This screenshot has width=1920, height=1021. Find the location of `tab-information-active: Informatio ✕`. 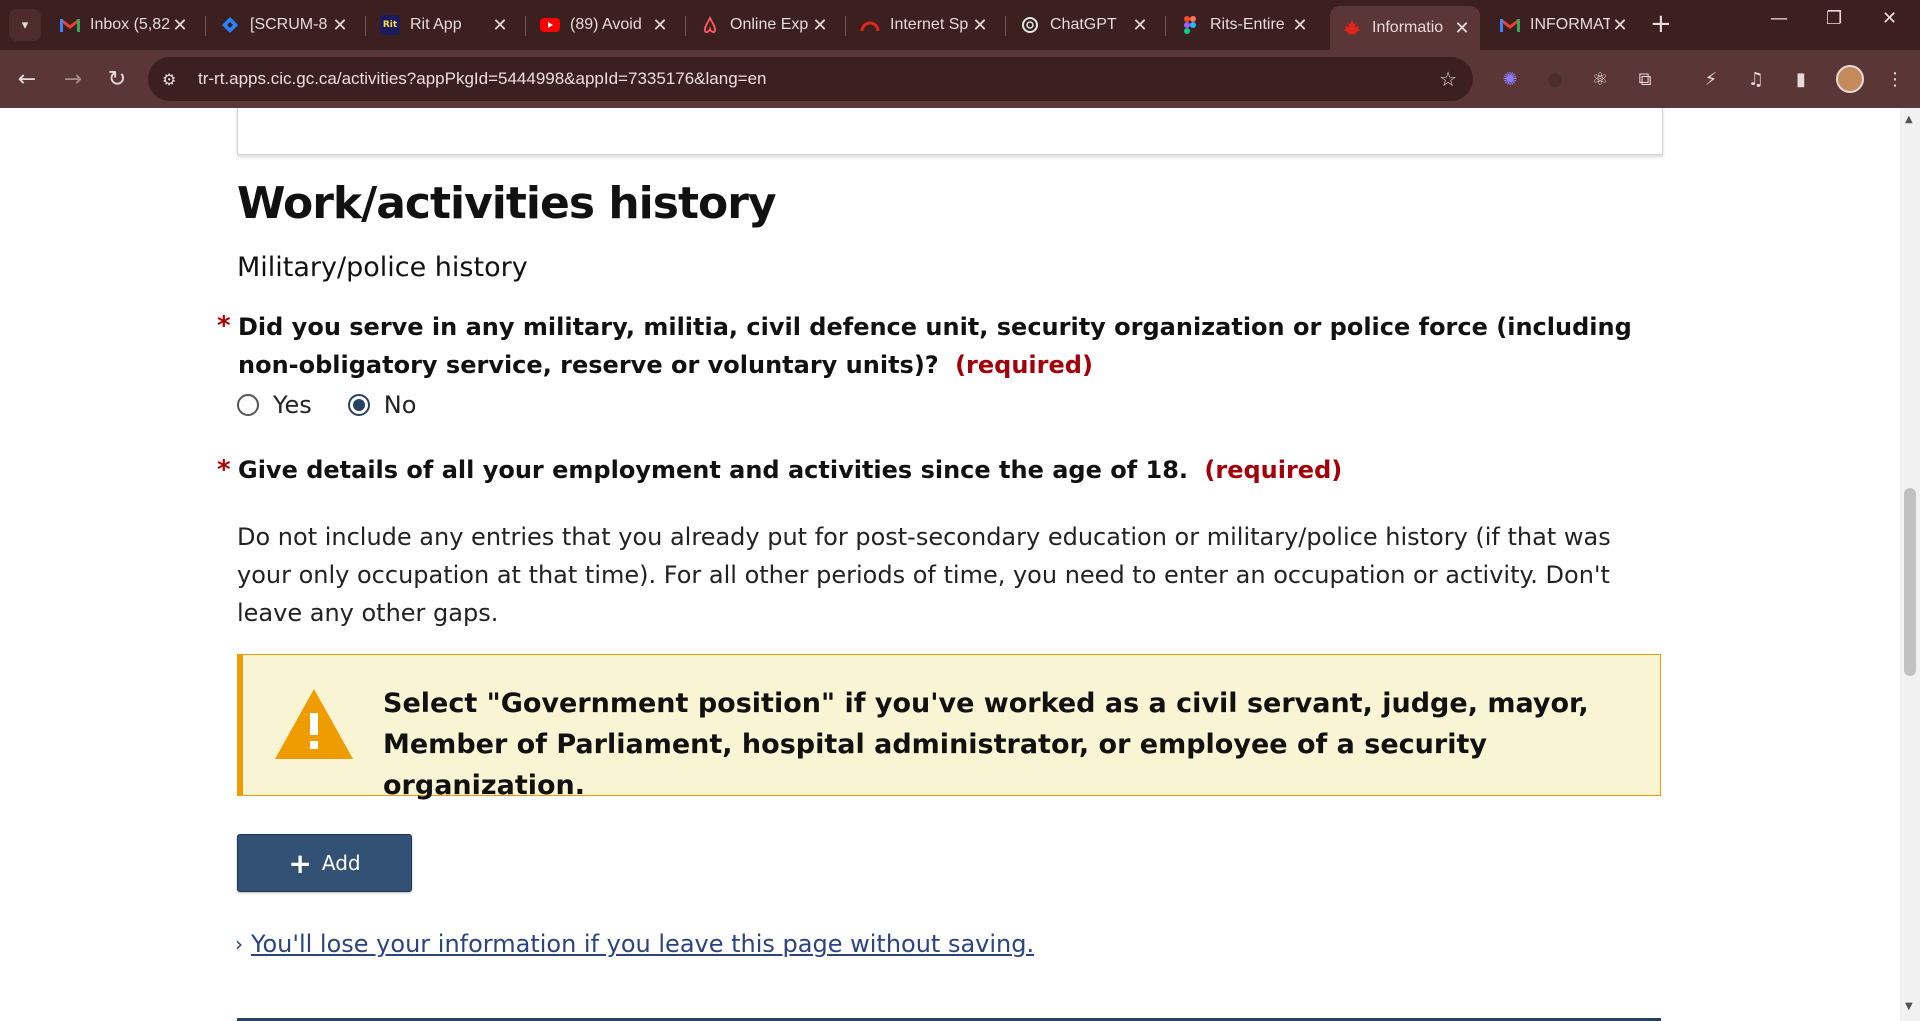

tab-information-active: Informatio ✕ is located at coordinates (1405, 28).